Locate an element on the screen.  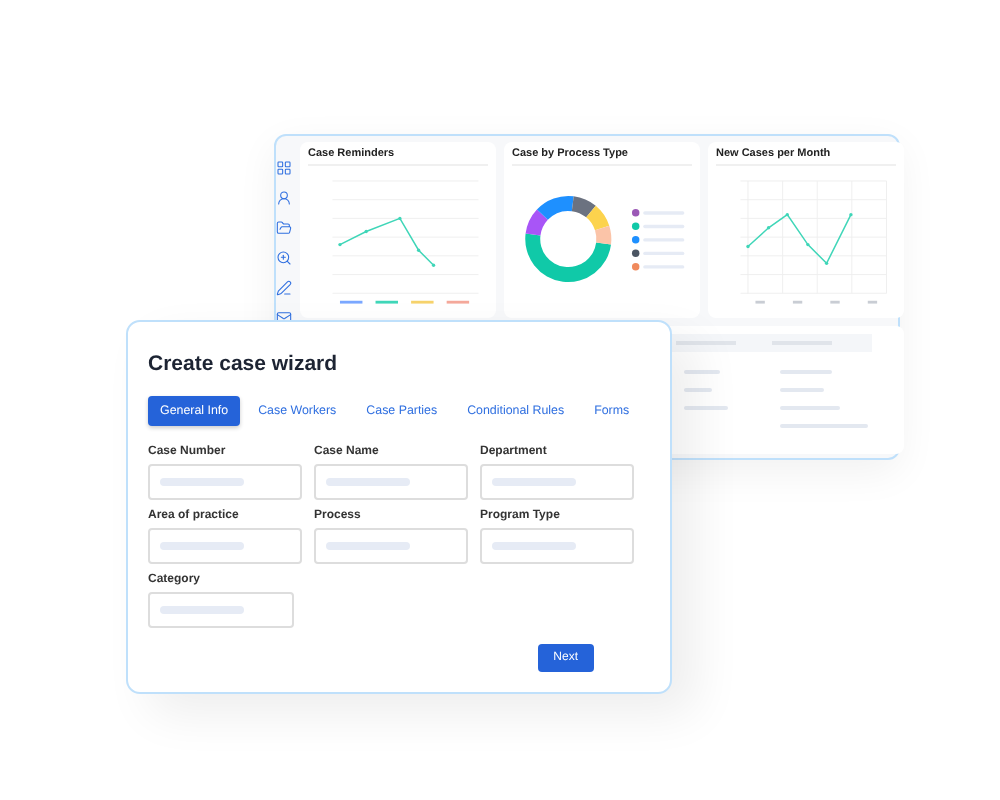
dialog-title: Create case wizard is located at coordinates (244, 364).